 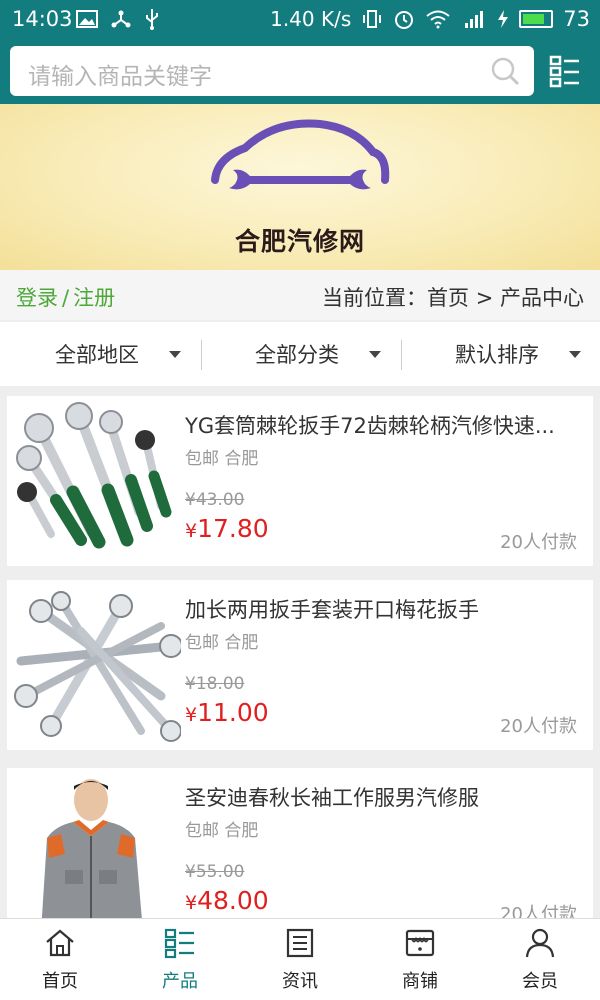 What do you see at coordinates (576, 19) in the screenshot?
I see `battery-level: 73` at bounding box center [576, 19].